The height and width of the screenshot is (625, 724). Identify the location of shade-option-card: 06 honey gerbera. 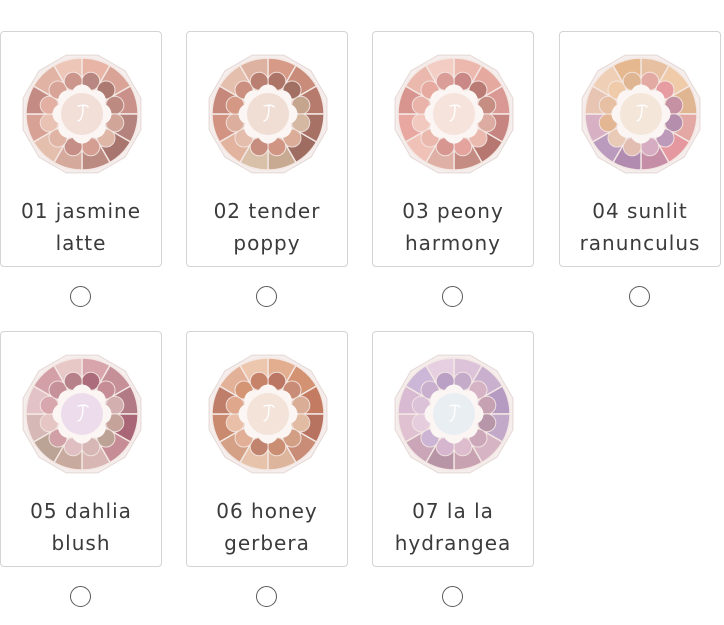
(267, 449).